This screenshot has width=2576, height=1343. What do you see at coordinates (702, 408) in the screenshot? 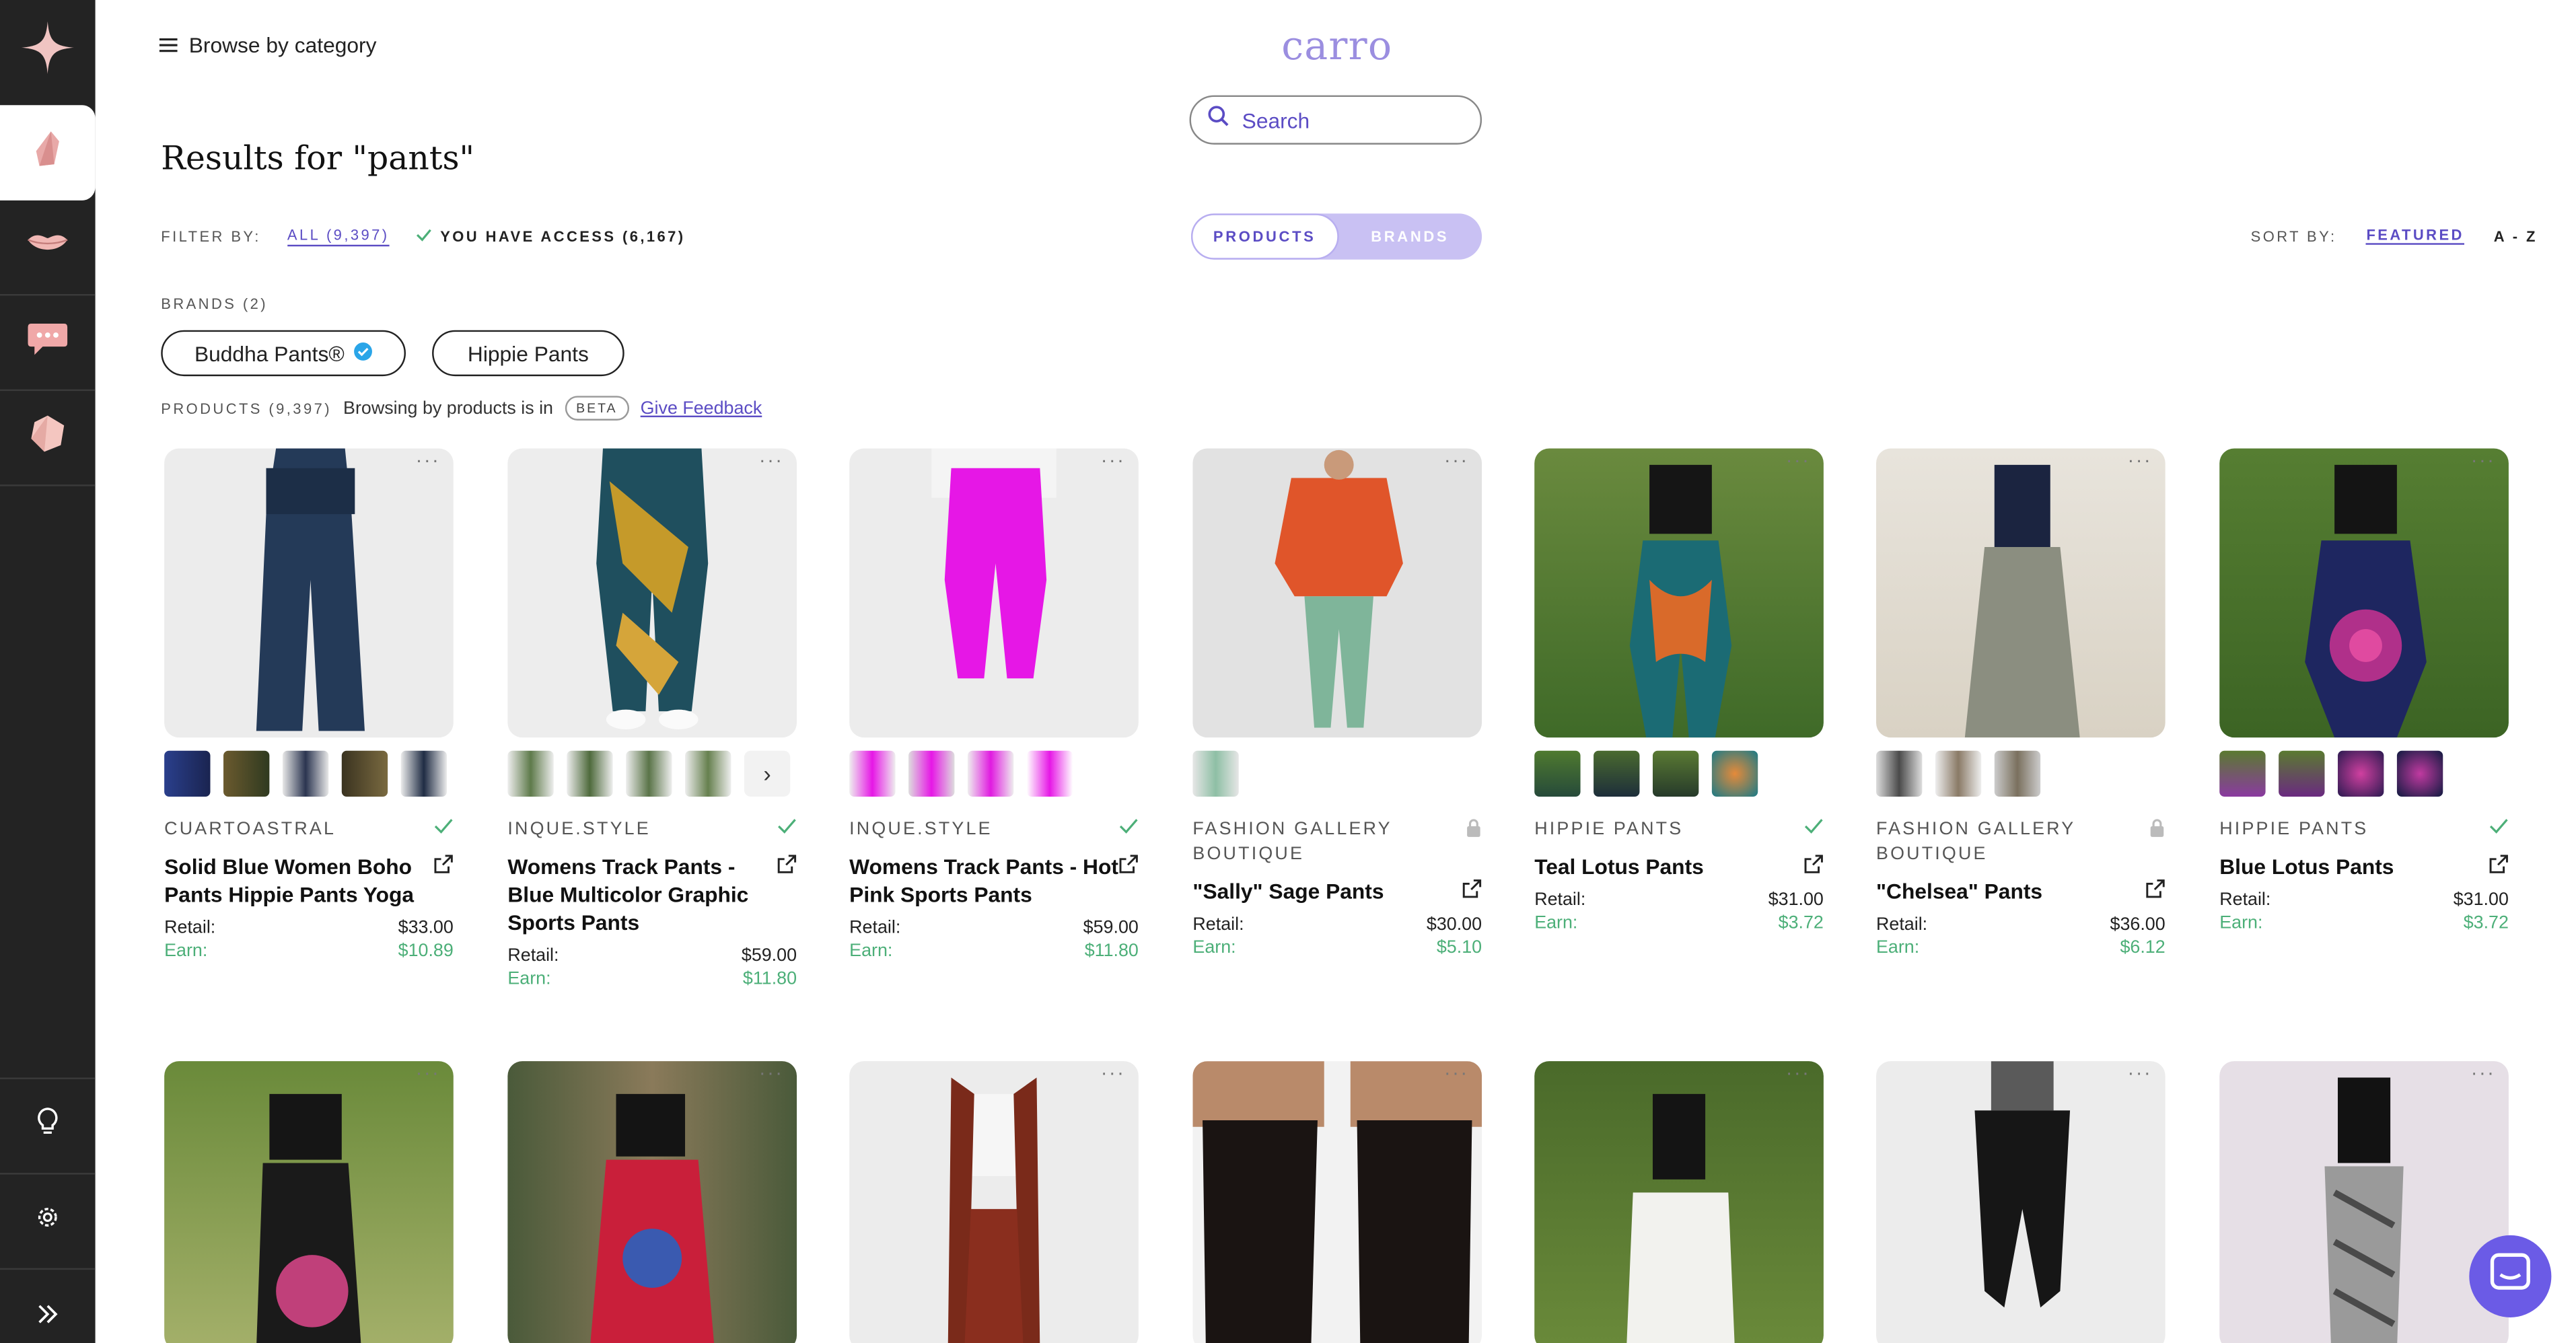
I see `give-feedback-link: Give Feedback` at bounding box center [702, 408].